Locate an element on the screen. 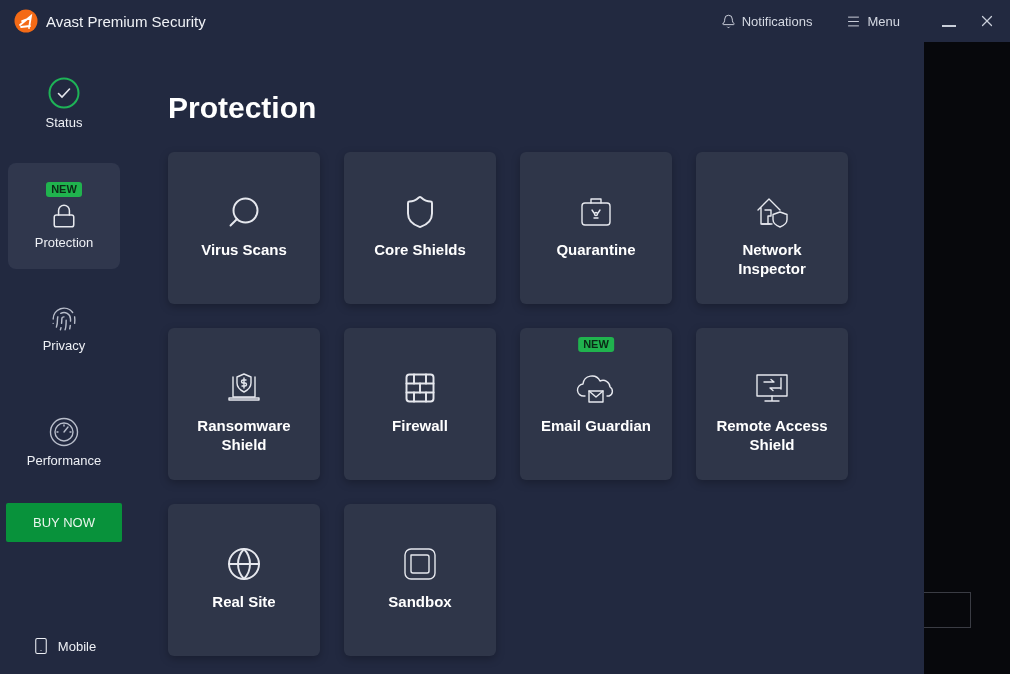  check-circle-icon is located at coordinates (64, 92).